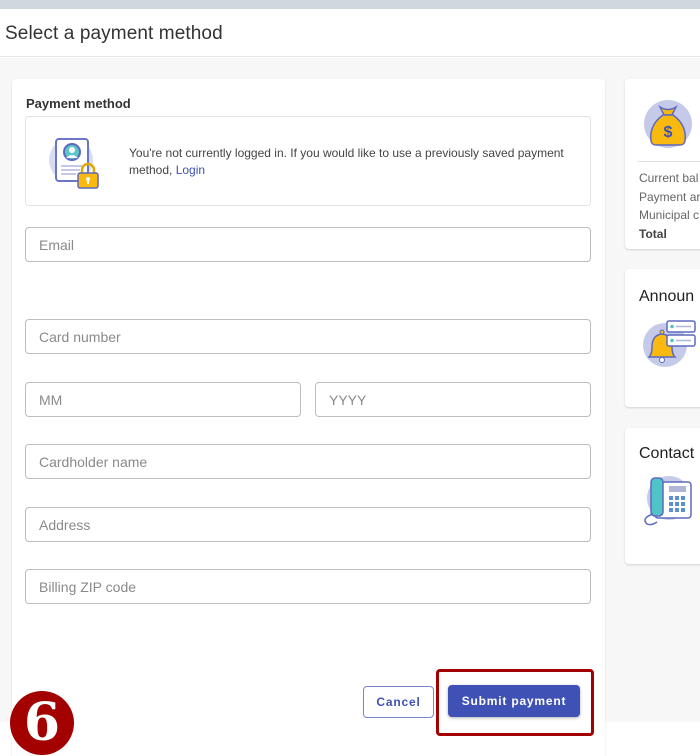 This screenshot has height=756, width=700. What do you see at coordinates (667, 296) in the screenshot?
I see `announcements-title: Announ` at bounding box center [667, 296].